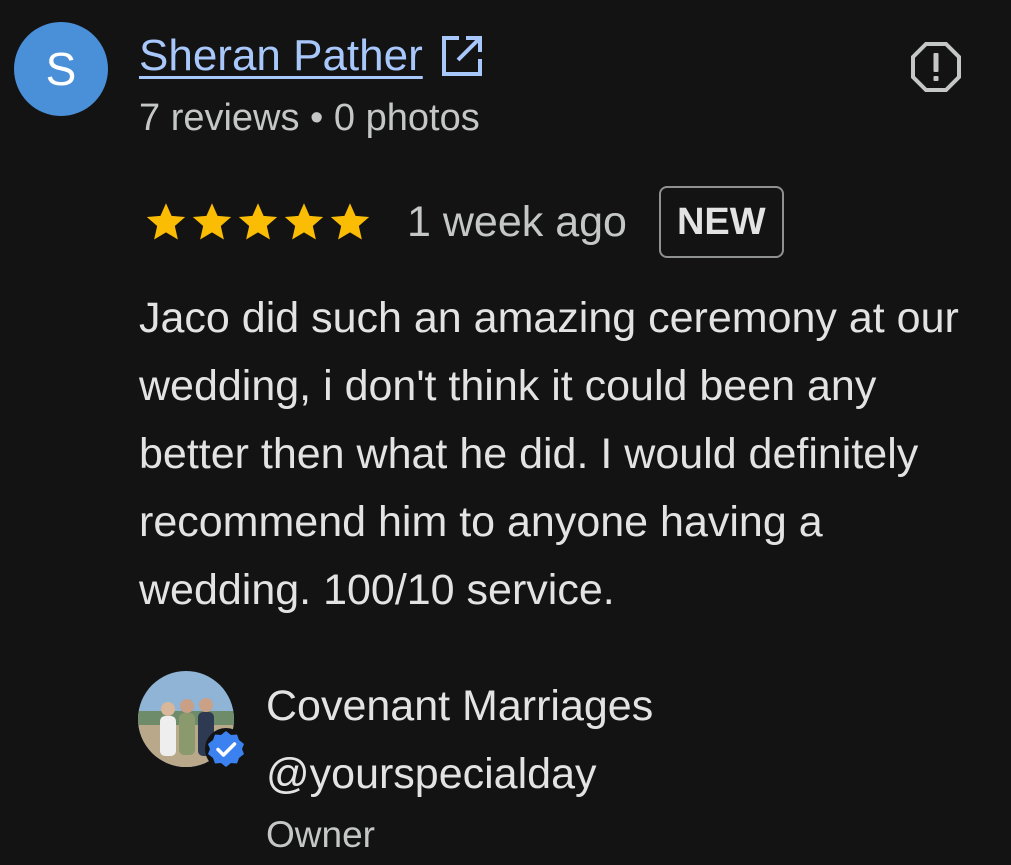  I want to click on review-time: 1 week ago, so click(517, 221).